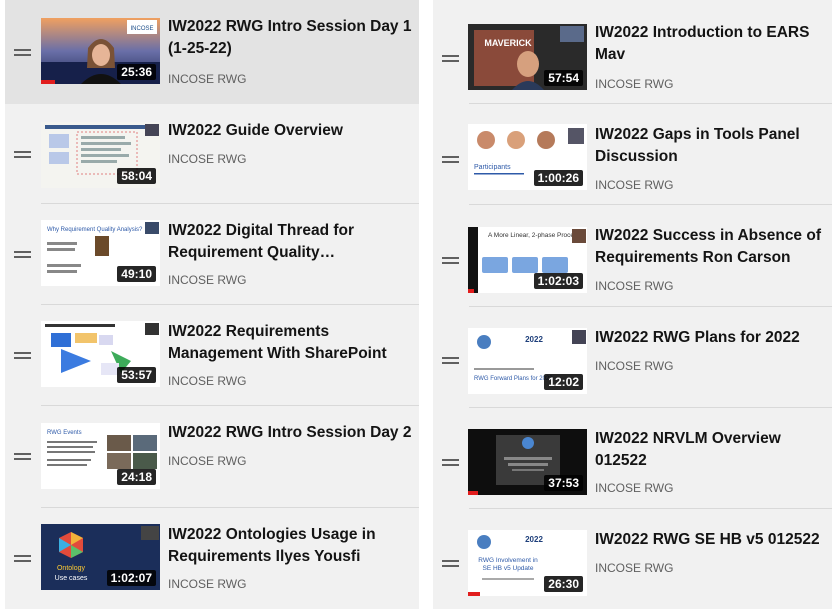 The height and width of the screenshot is (609, 832). Describe the element at coordinates (688, 450) in the screenshot. I see `video-title: IW2022 NRVLM Overview 012522` at that location.